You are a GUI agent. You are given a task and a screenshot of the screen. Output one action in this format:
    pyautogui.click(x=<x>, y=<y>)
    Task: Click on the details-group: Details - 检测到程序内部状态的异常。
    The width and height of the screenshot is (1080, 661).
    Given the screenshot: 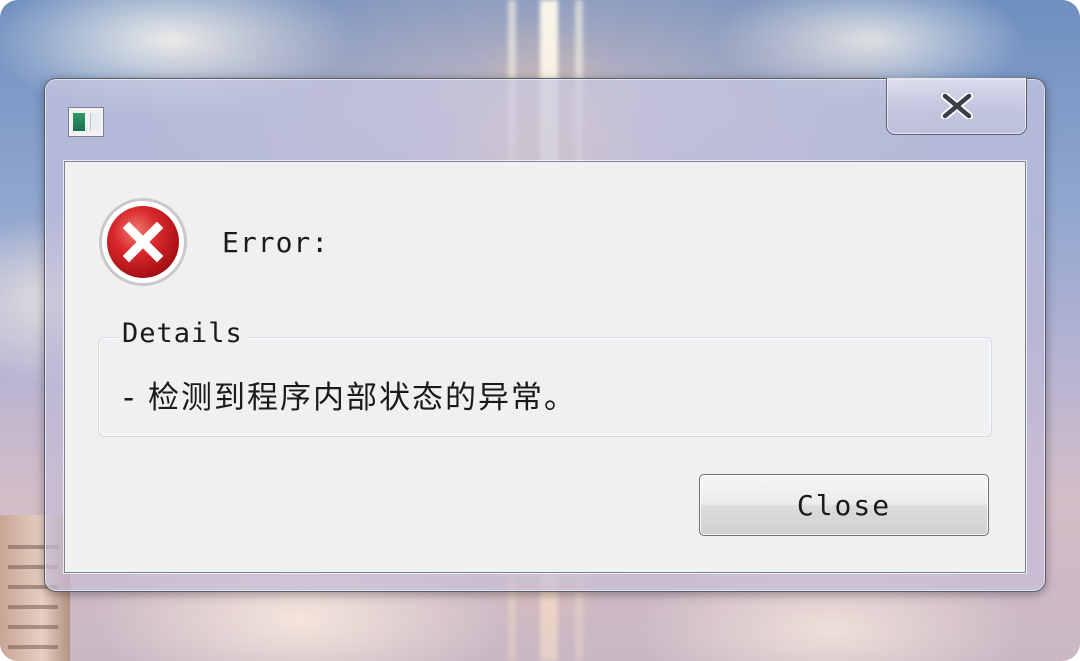 What is the action you would take?
    pyautogui.click(x=545, y=377)
    